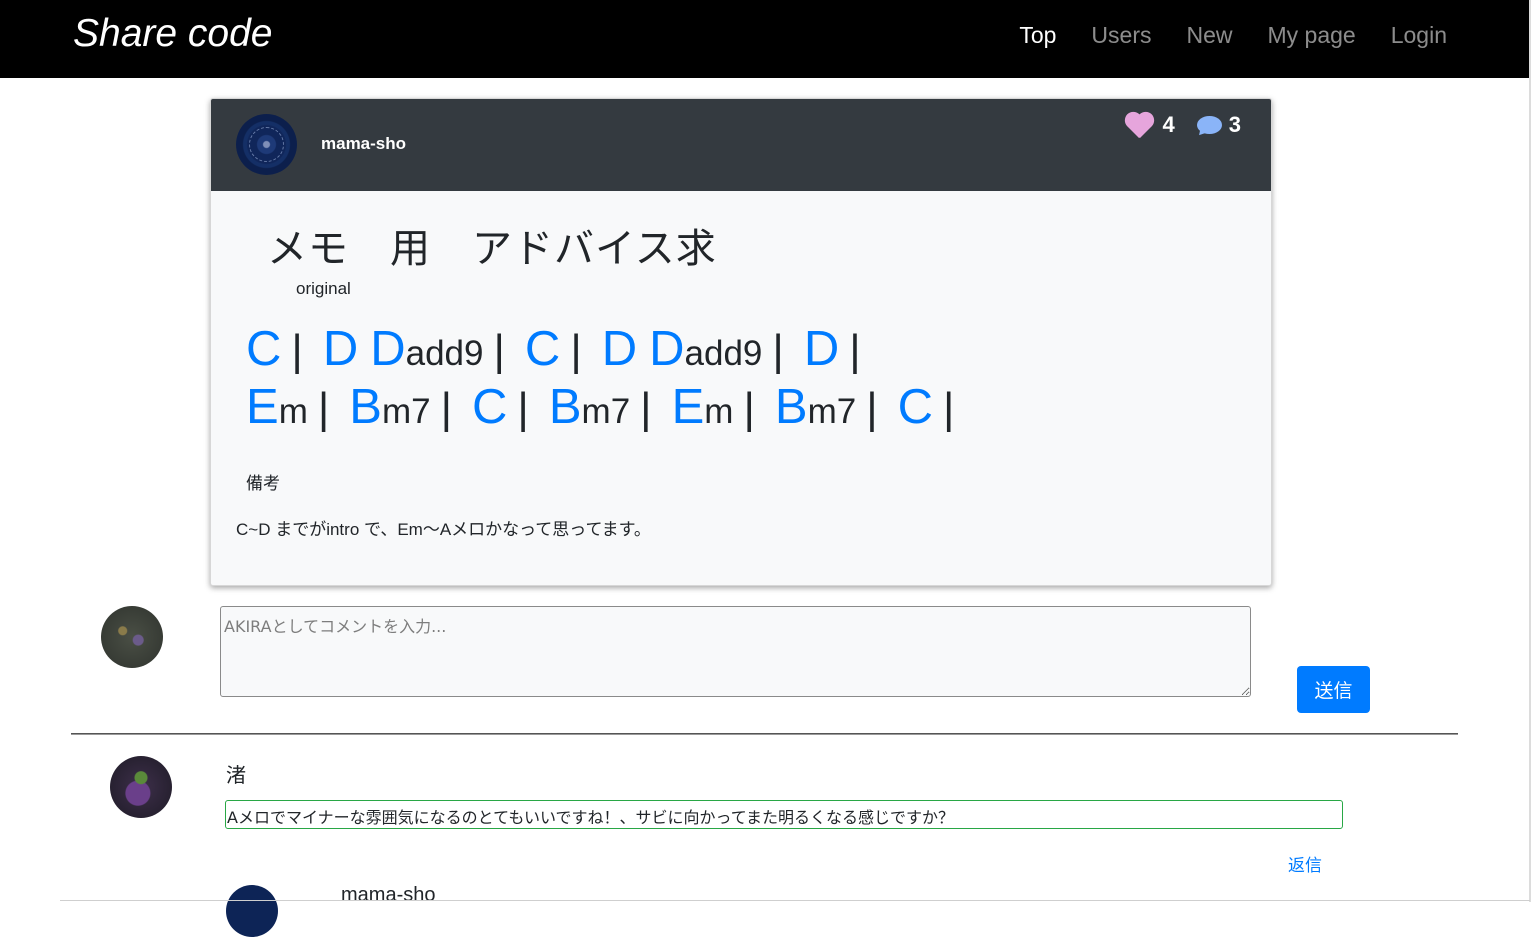  I want to click on post-card-header: mama-sho 4 3, so click(741, 145).